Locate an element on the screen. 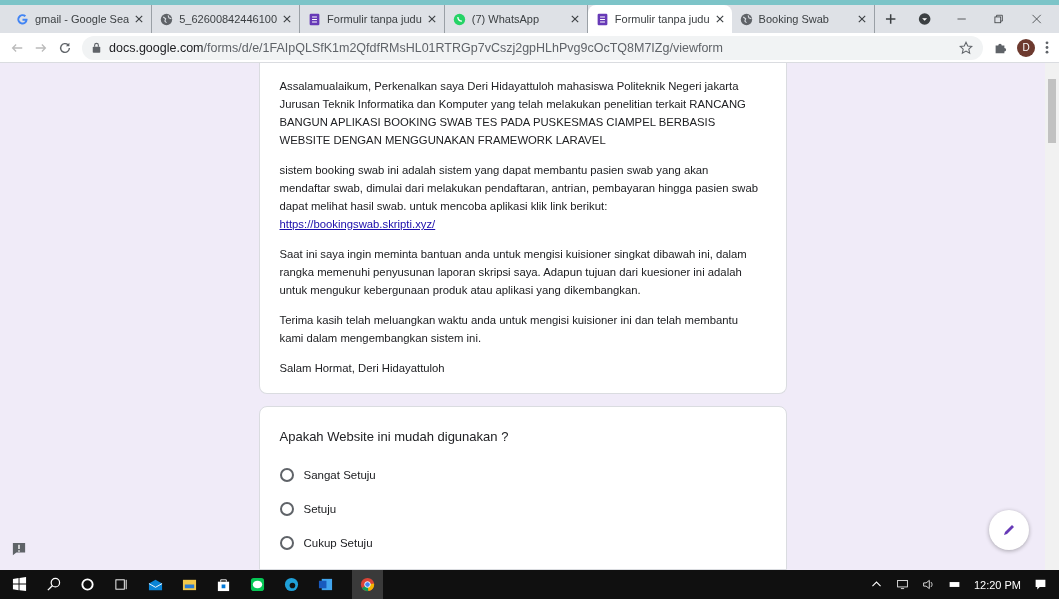 The image size is (1059, 599). chrome-icon is located at coordinates (367, 584).